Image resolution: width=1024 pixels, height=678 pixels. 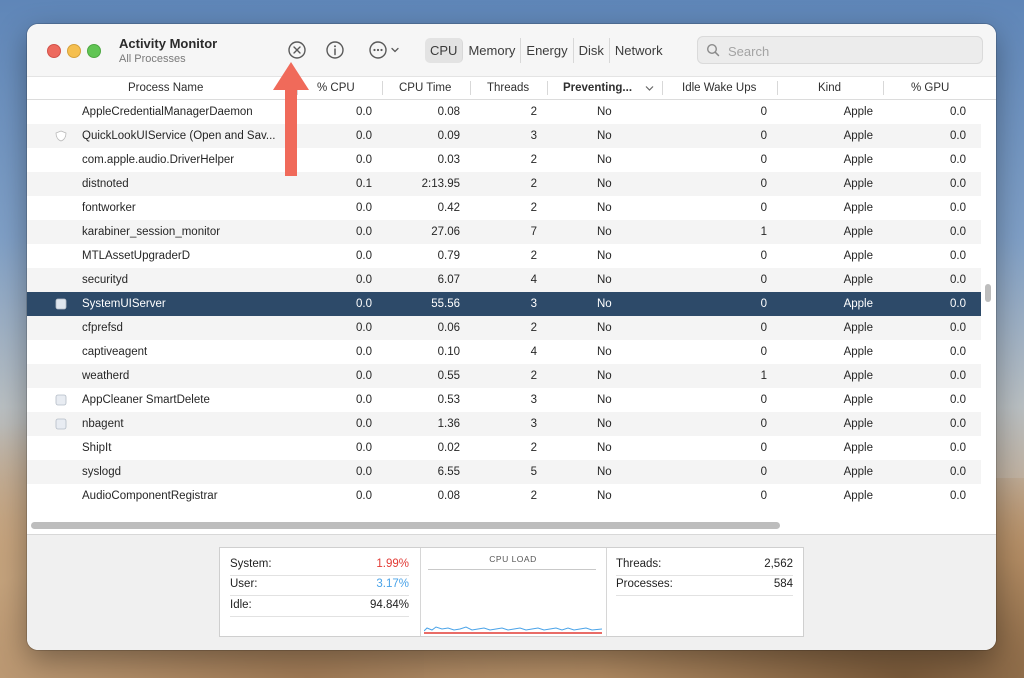 I want to click on stop-process-icon, so click(x=297, y=50).